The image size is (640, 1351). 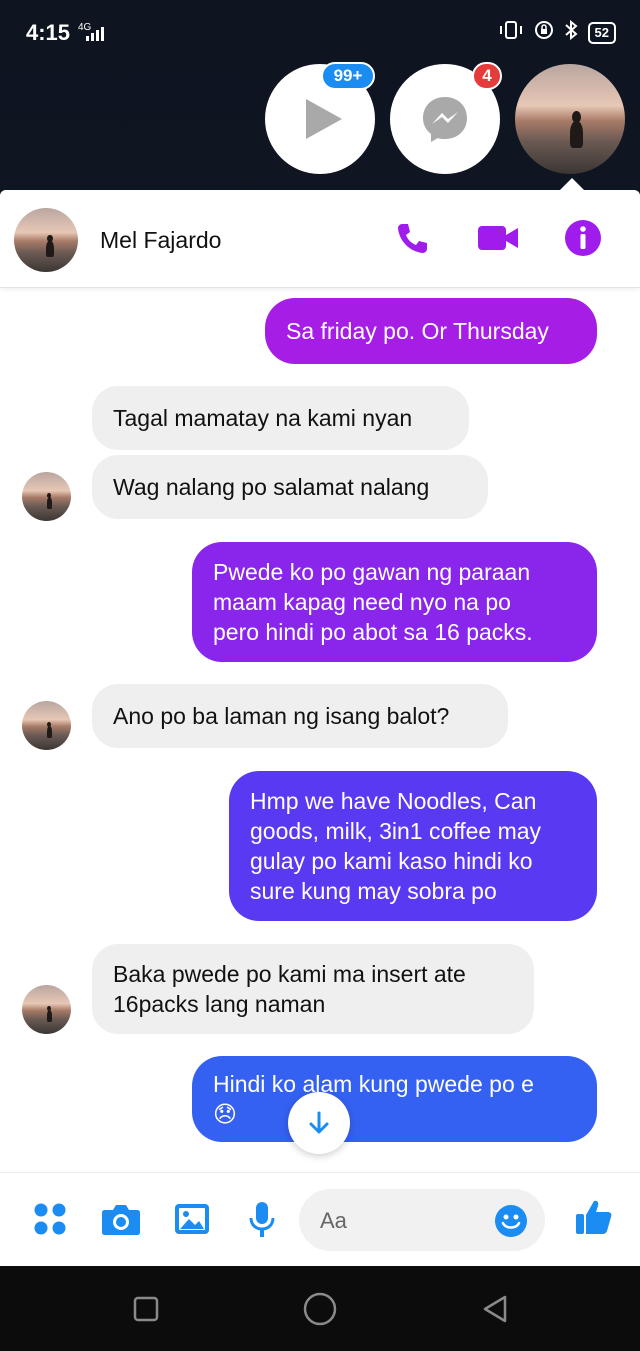 I want to click on message-line: maam kapag need nyo na po, so click(x=362, y=602).